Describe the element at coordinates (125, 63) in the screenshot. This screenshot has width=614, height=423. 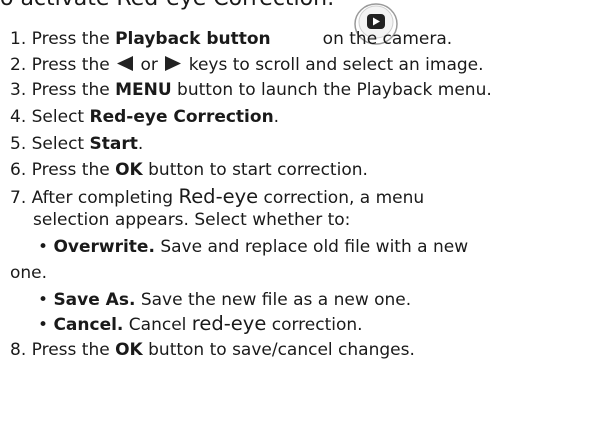
I see `left-arrow-key-icon` at that location.